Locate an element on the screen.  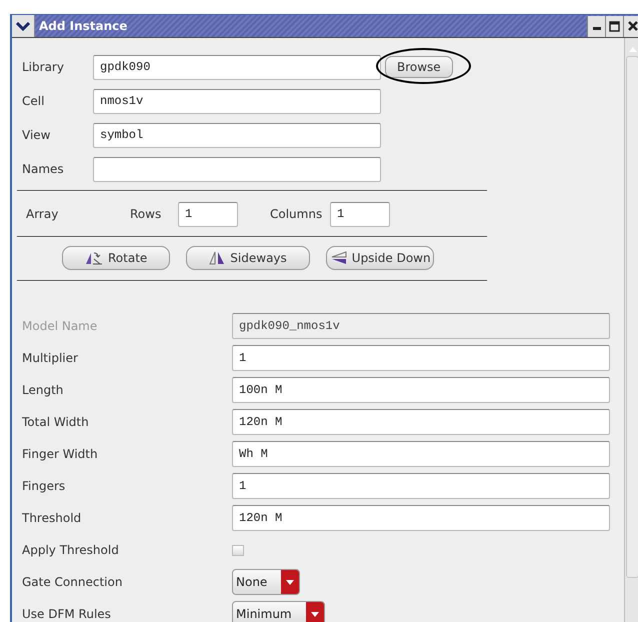
dropdown: Minimum is located at coordinates (278, 611).